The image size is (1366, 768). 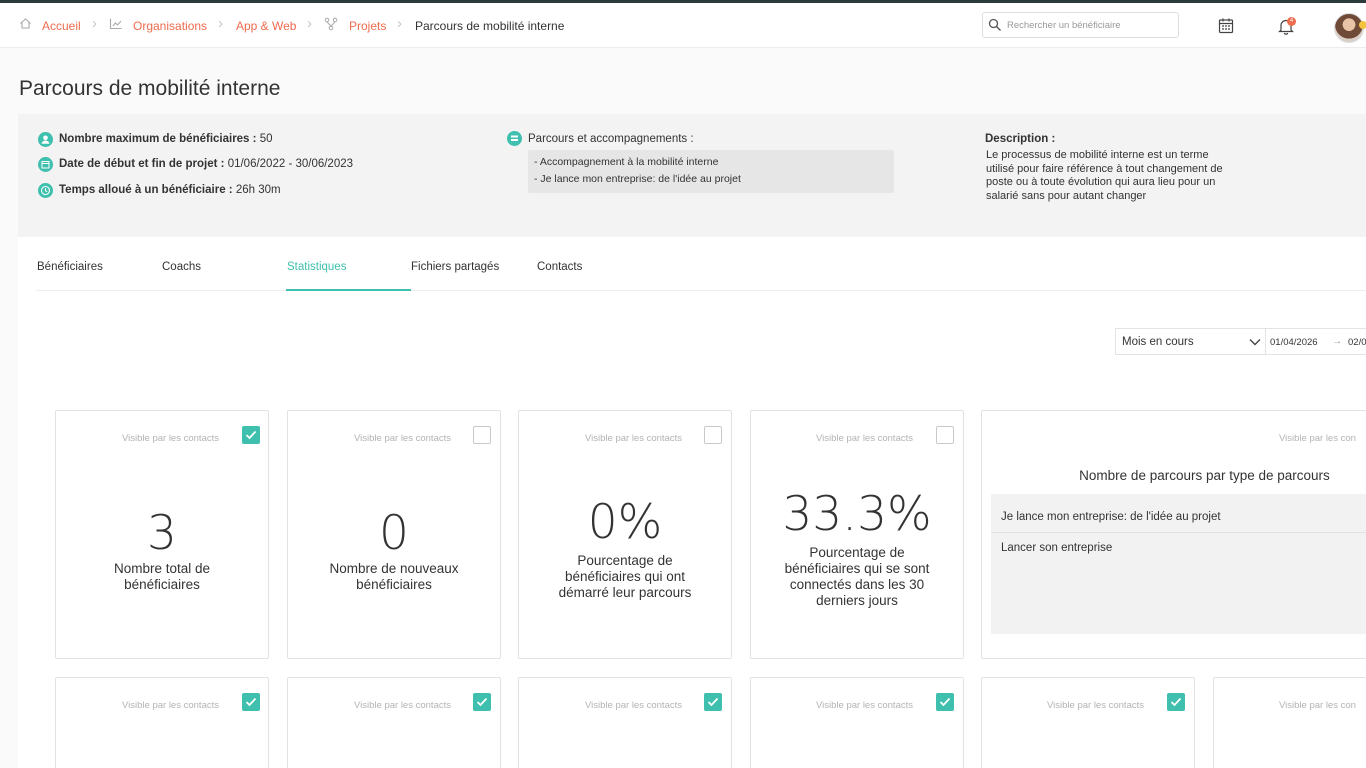 I want to click on calendar-icon, so click(x=1226, y=25).